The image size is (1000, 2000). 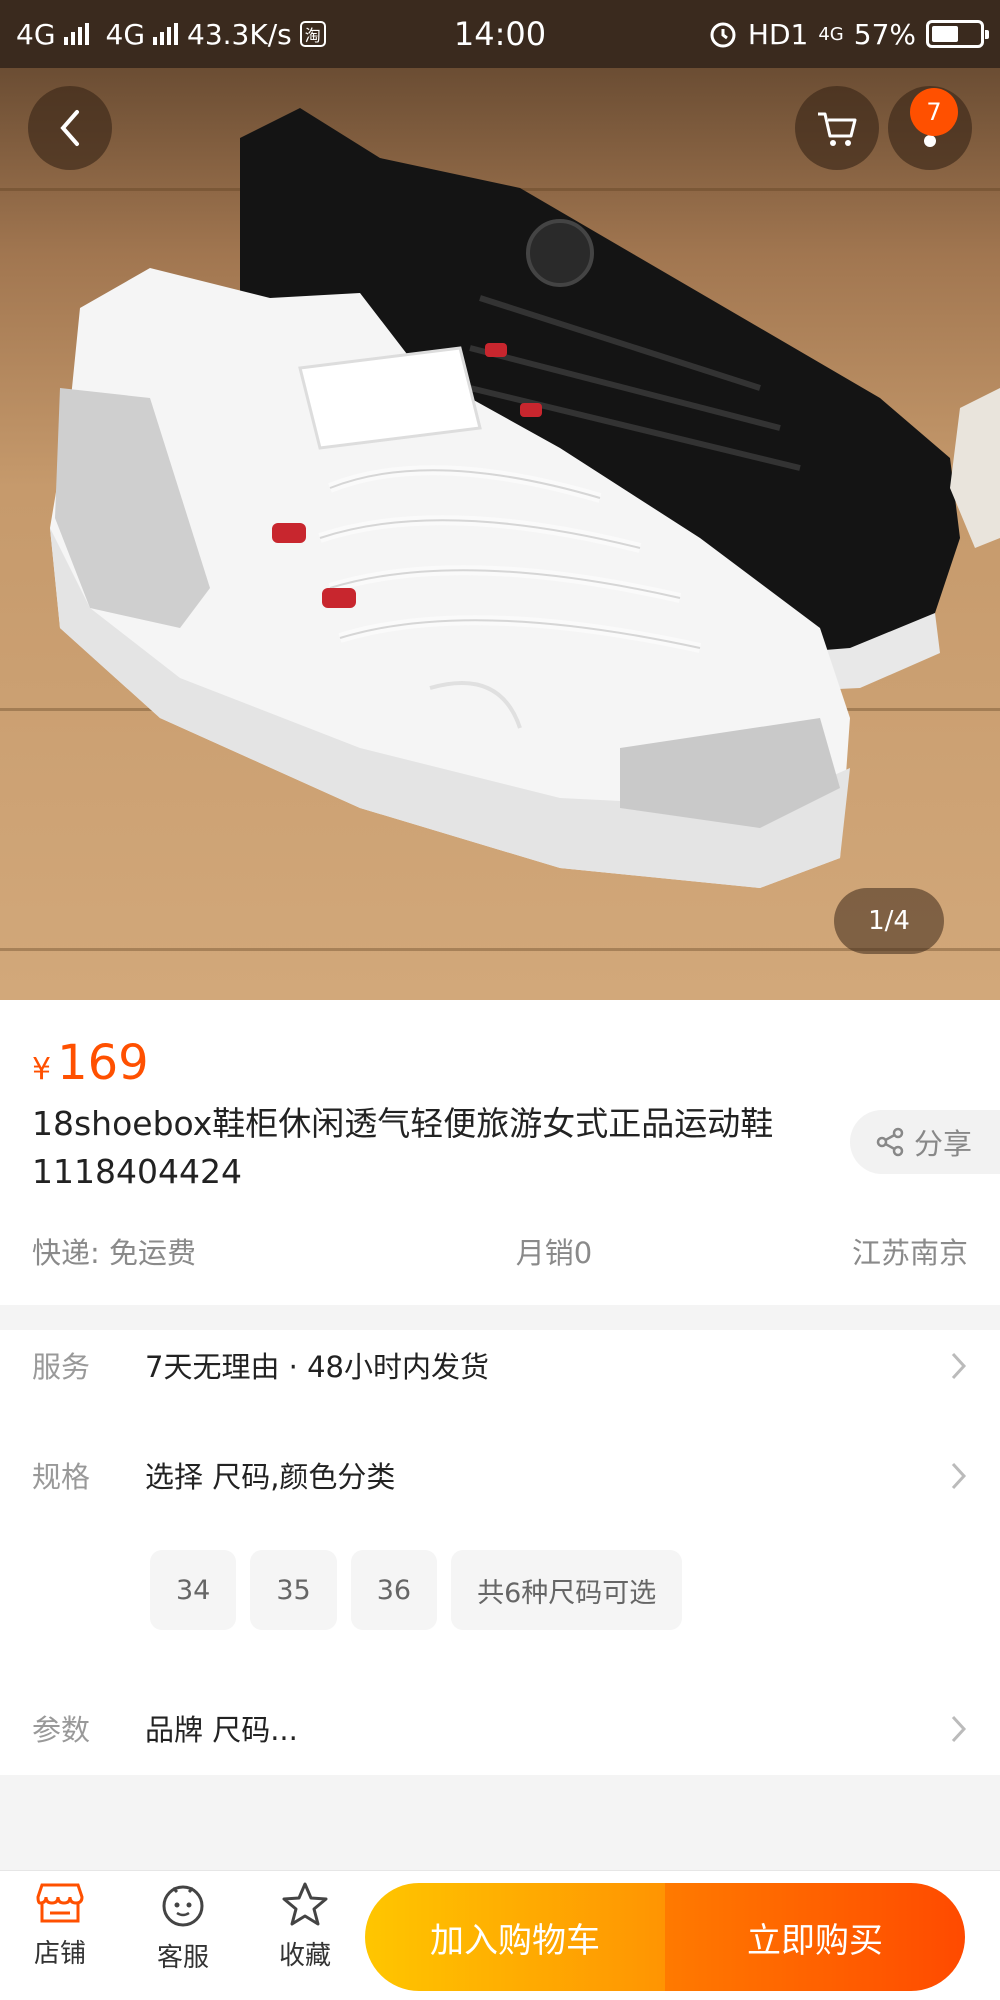 What do you see at coordinates (943, 1144) in the screenshot?
I see `share-label: 分享` at bounding box center [943, 1144].